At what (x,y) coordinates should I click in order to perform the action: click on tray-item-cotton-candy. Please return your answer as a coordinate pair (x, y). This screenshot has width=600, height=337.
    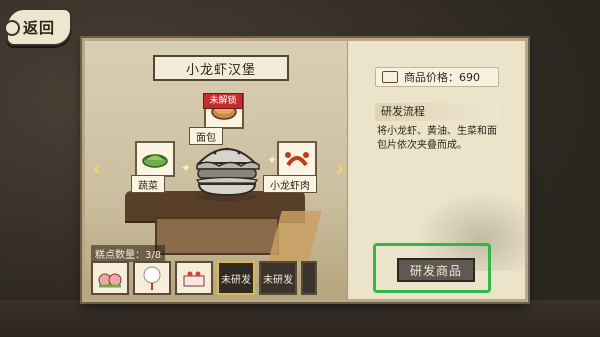
    Looking at the image, I should click on (152, 278).